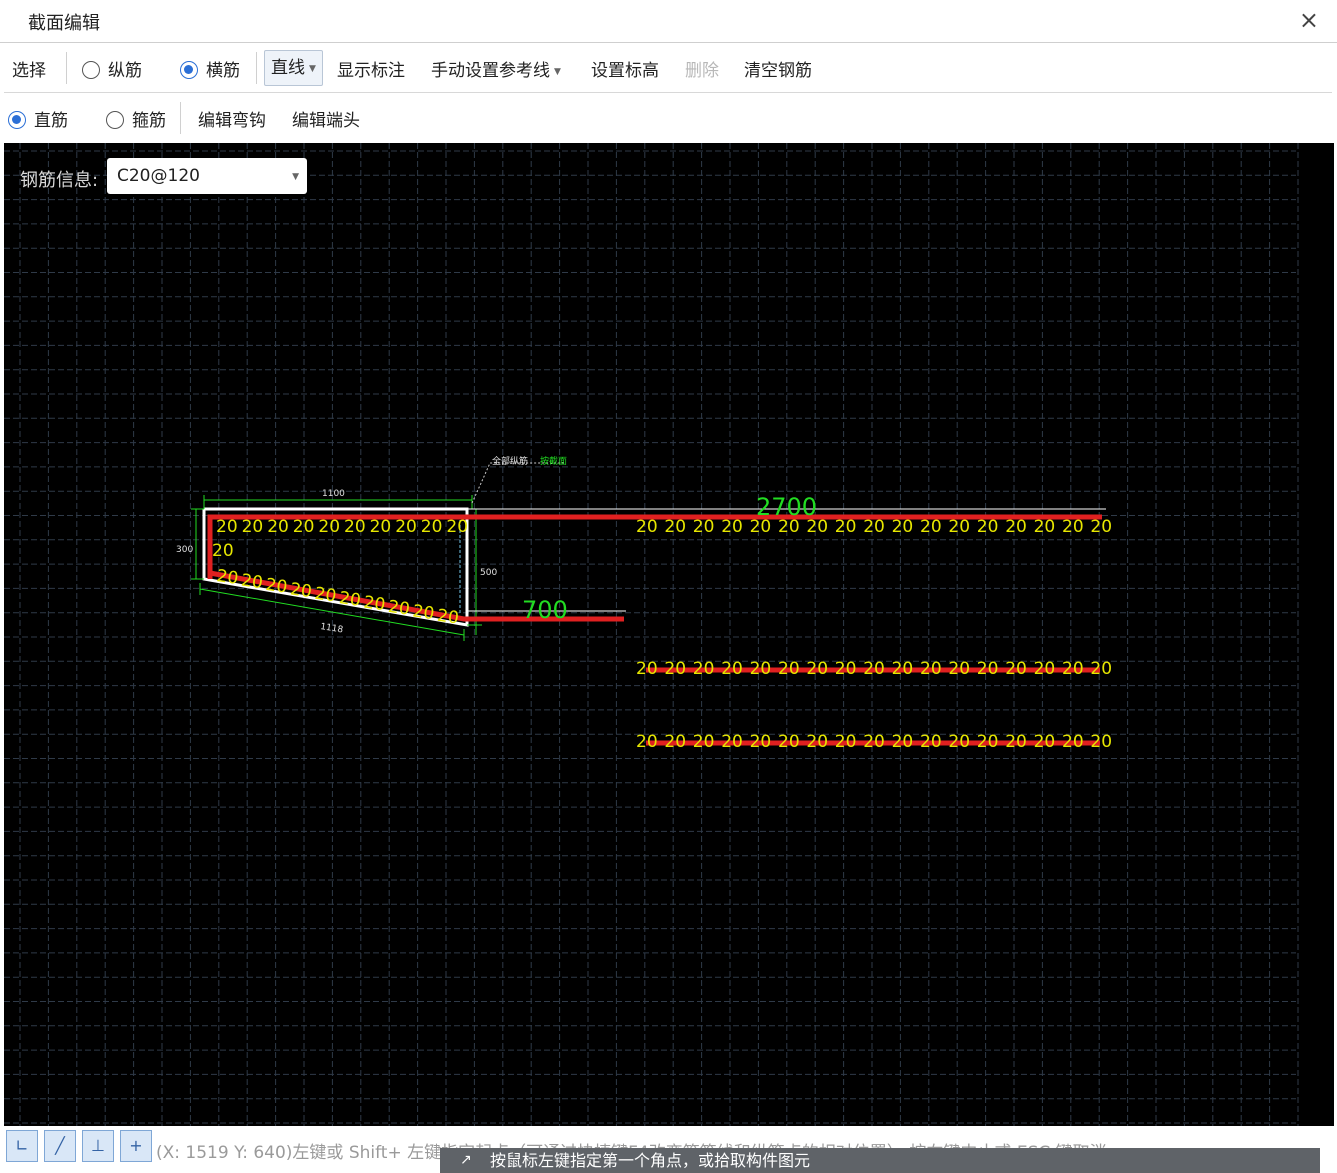 This screenshot has height=1173, width=1337. What do you see at coordinates (64, 23) in the screenshot?
I see `window-title: 截面编辑` at bounding box center [64, 23].